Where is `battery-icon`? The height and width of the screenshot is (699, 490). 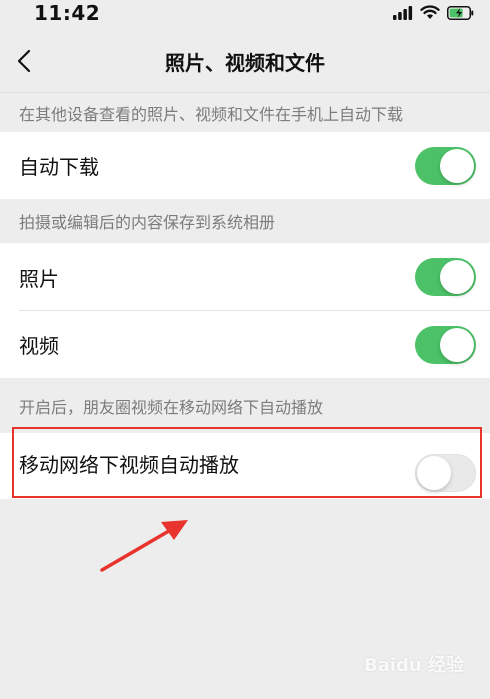
battery-icon is located at coordinates (460, 12).